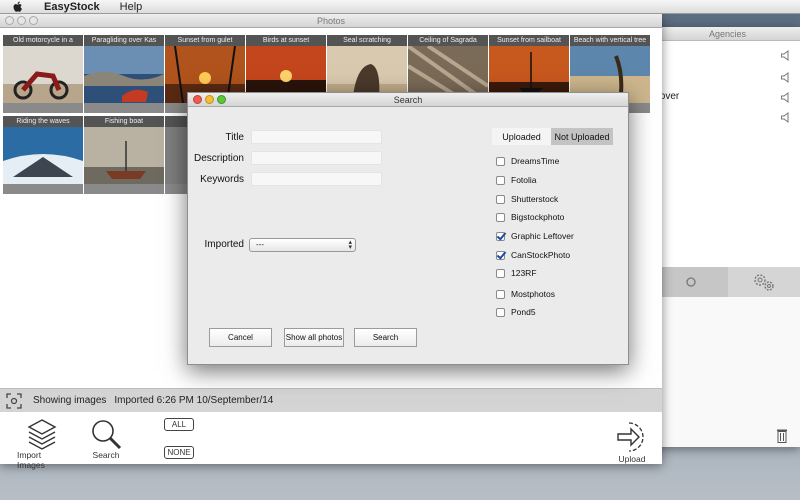 Image resolution: width=800 pixels, height=500 pixels. I want to click on agency-checkbox-fotolia: Fotolia, so click(516, 180).